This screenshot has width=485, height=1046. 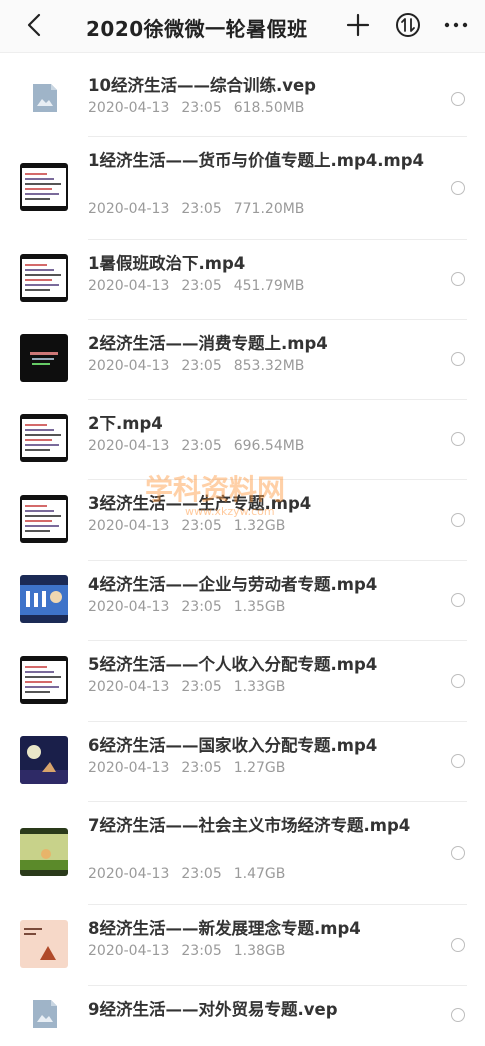 I want to click on file-row: 4经济生活——企业与劳动者专题.mp4 2020-04-13 23:05 1.35GB, so click(x=242, y=601).